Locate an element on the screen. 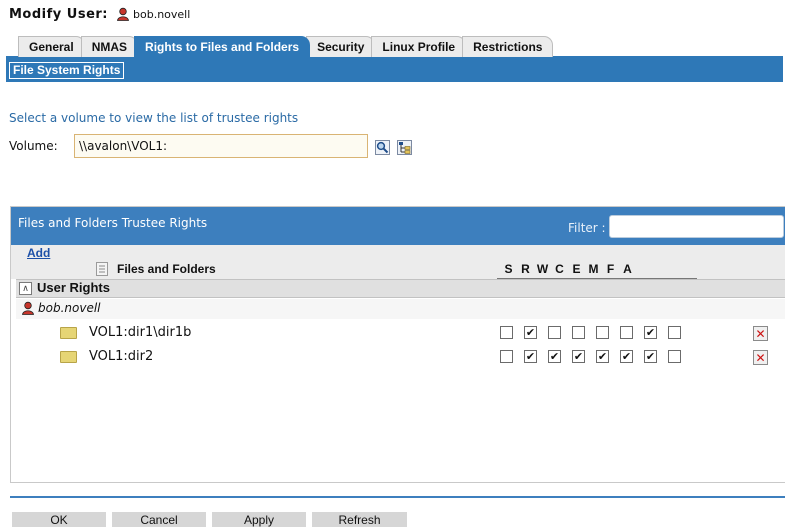  trustee-owner-name: bob.novell is located at coordinates (69, 308).